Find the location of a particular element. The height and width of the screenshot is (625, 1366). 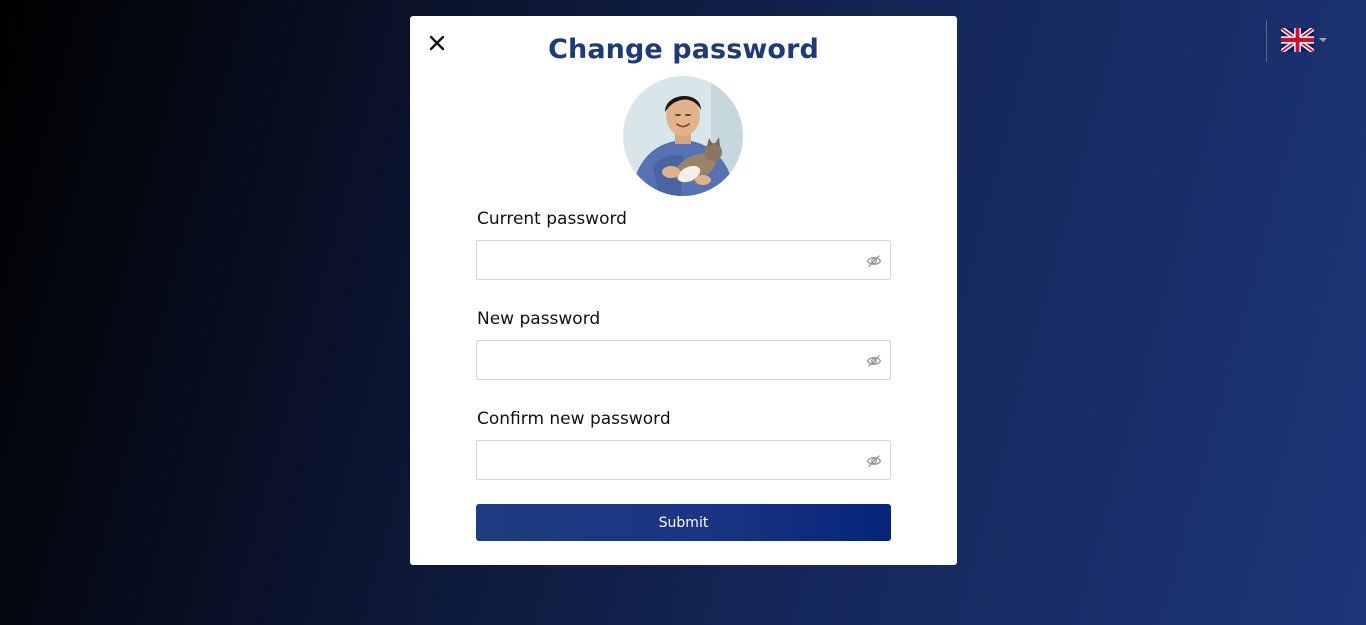

uk-flag-icon is located at coordinates (1297, 40).